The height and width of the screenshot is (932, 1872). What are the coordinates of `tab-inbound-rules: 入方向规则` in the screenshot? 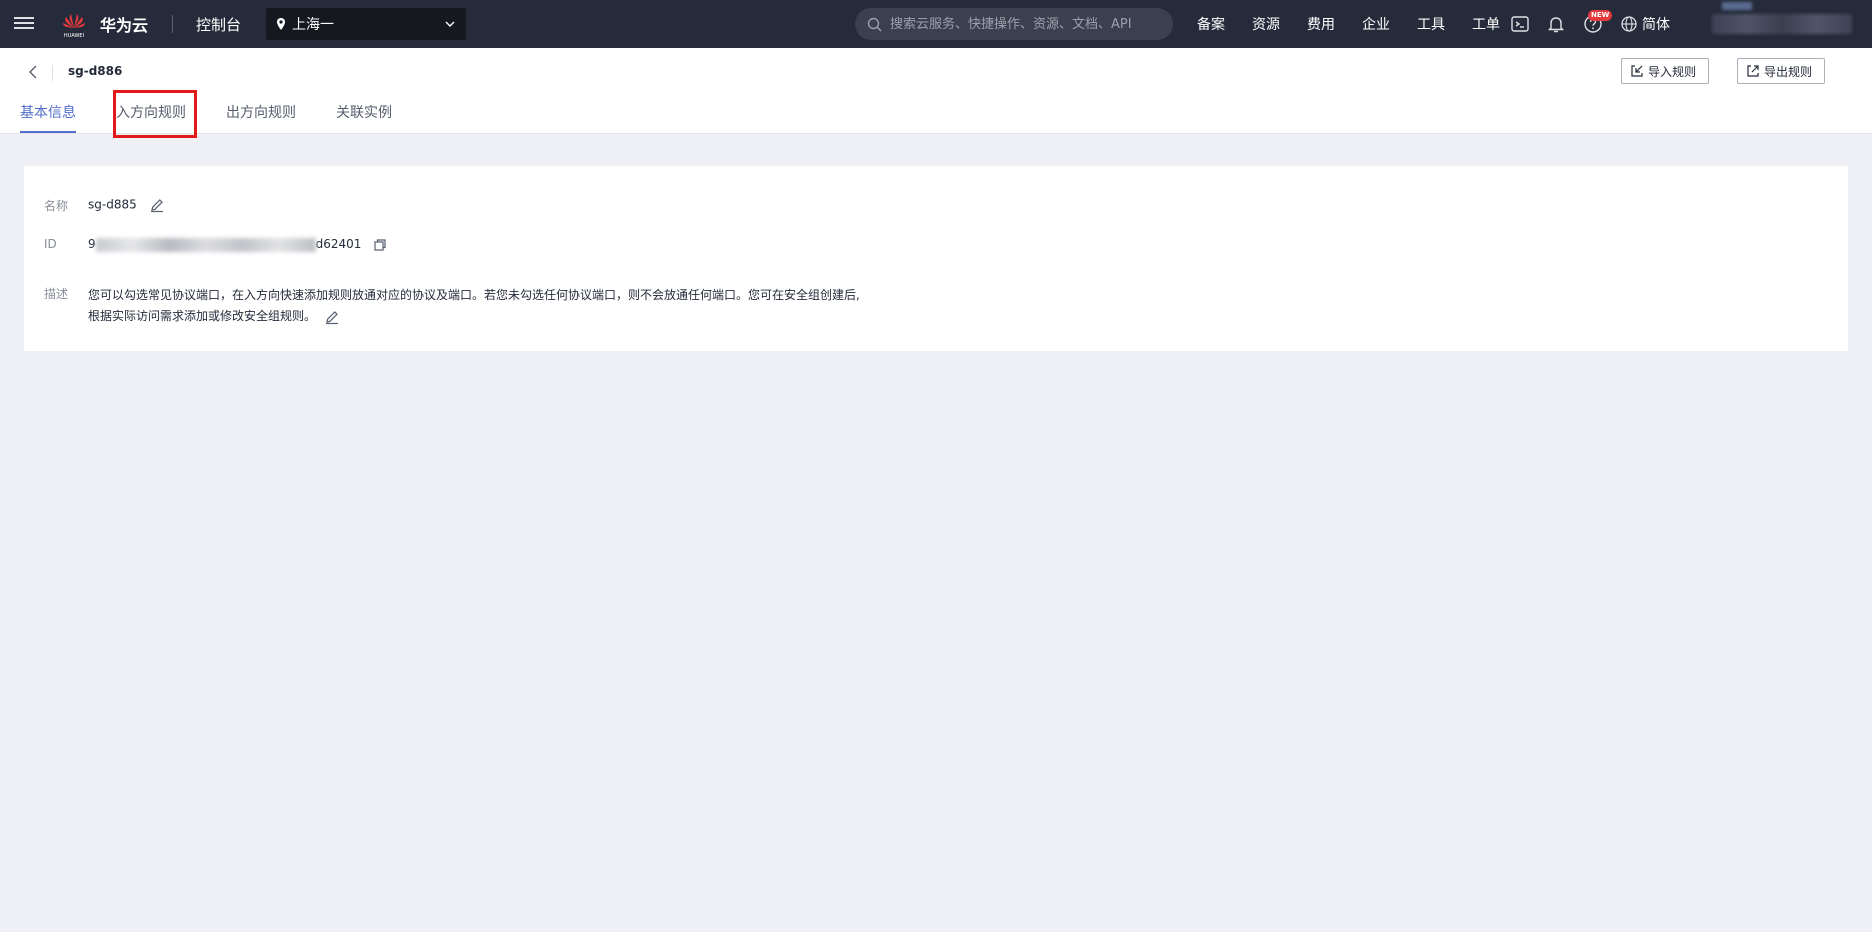 It's located at (151, 116).